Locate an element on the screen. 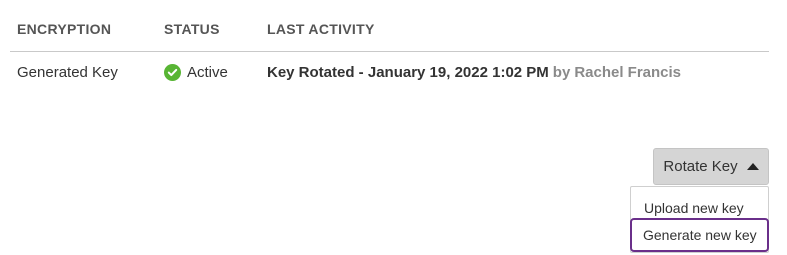 This screenshot has height=255, width=787. header-encryption: ENCRYPTION is located at coordinates (64, 29).